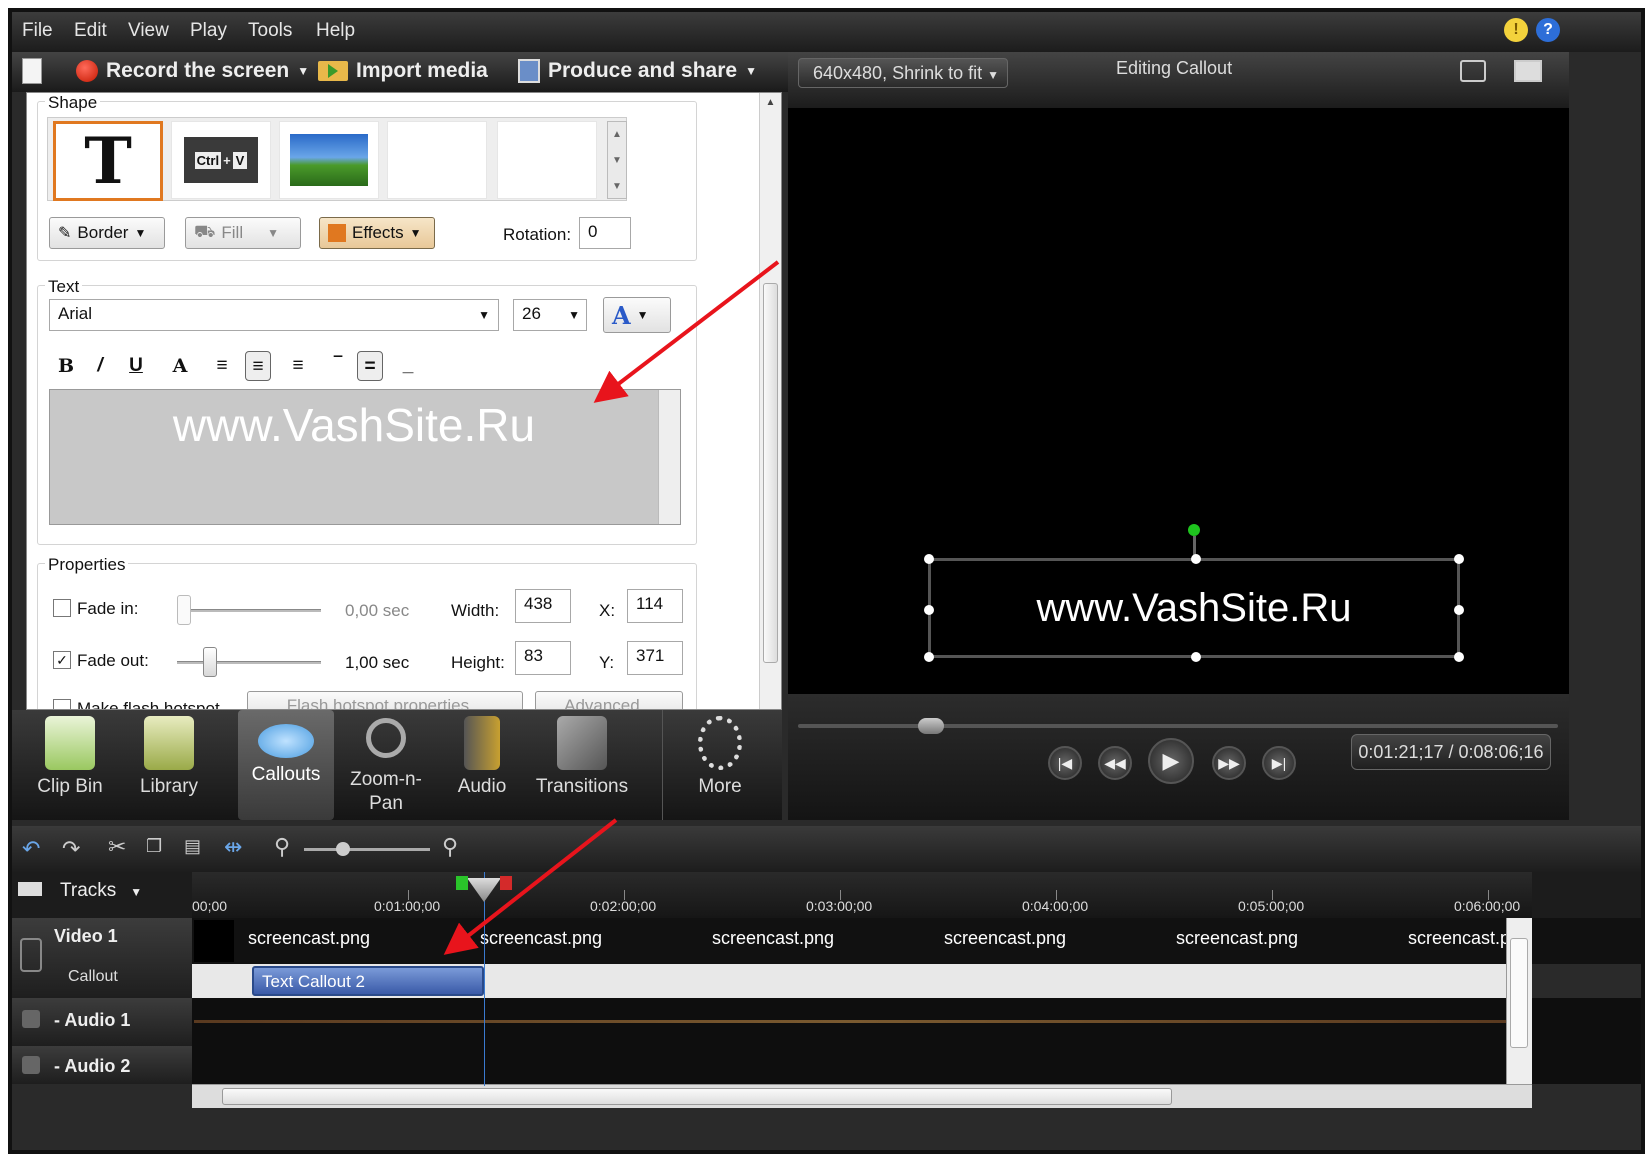  I want to click on annotation-arrows, so click(611, 607).